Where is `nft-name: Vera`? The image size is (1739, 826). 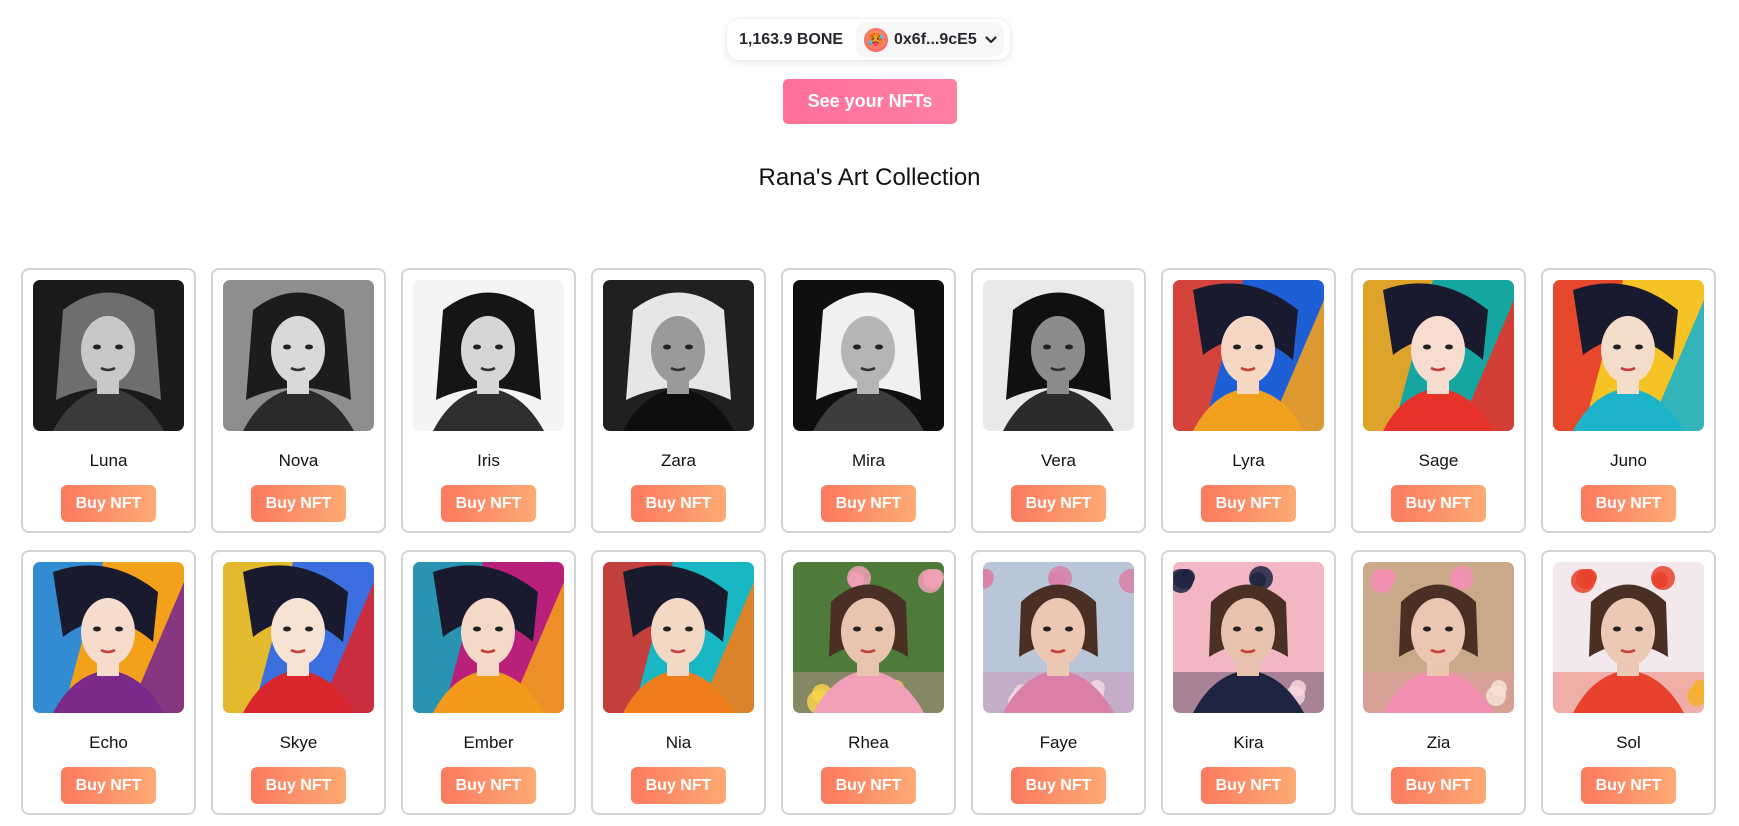 nft-name: Vera is located at coordinates (1058, 460).